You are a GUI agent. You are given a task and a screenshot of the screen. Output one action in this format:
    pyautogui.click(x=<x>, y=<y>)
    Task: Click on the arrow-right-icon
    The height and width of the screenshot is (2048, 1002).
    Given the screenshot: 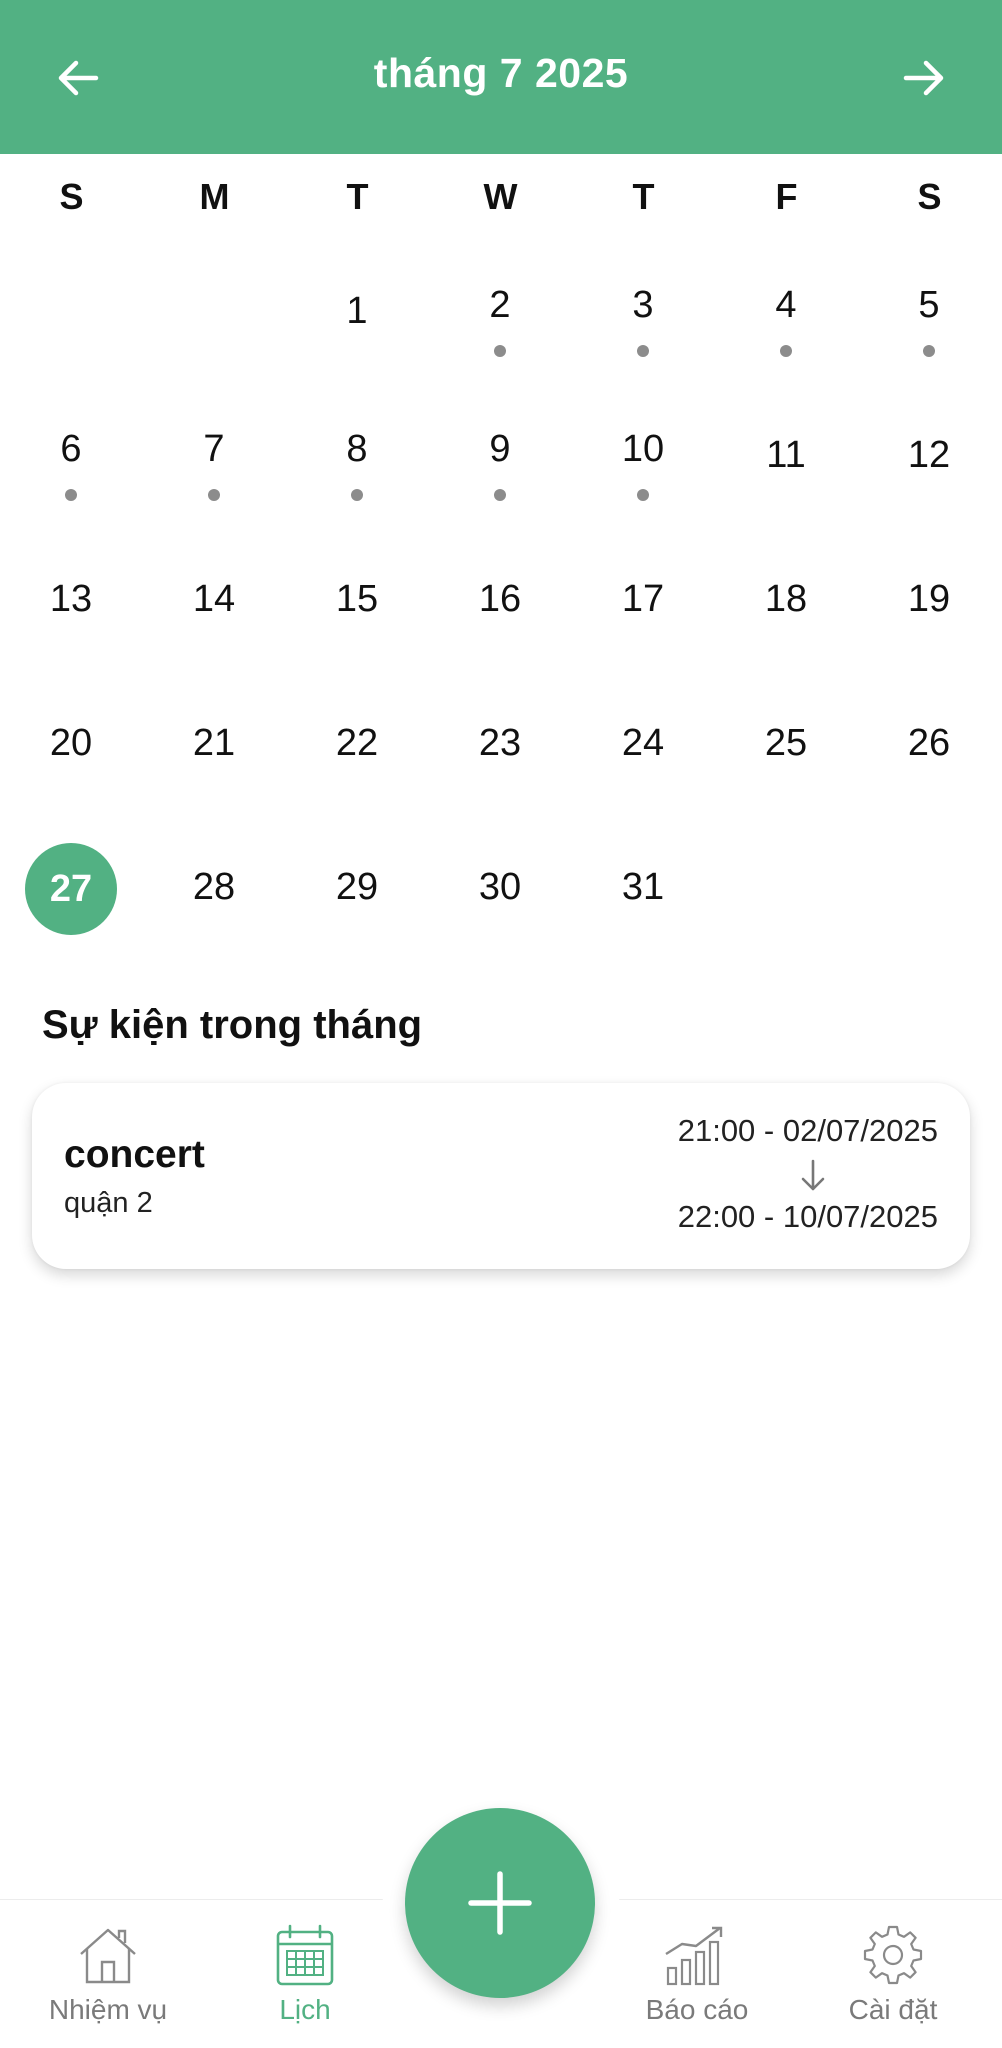 What is the action you would take?
    pyautogui.click(x=923, y=78)
    